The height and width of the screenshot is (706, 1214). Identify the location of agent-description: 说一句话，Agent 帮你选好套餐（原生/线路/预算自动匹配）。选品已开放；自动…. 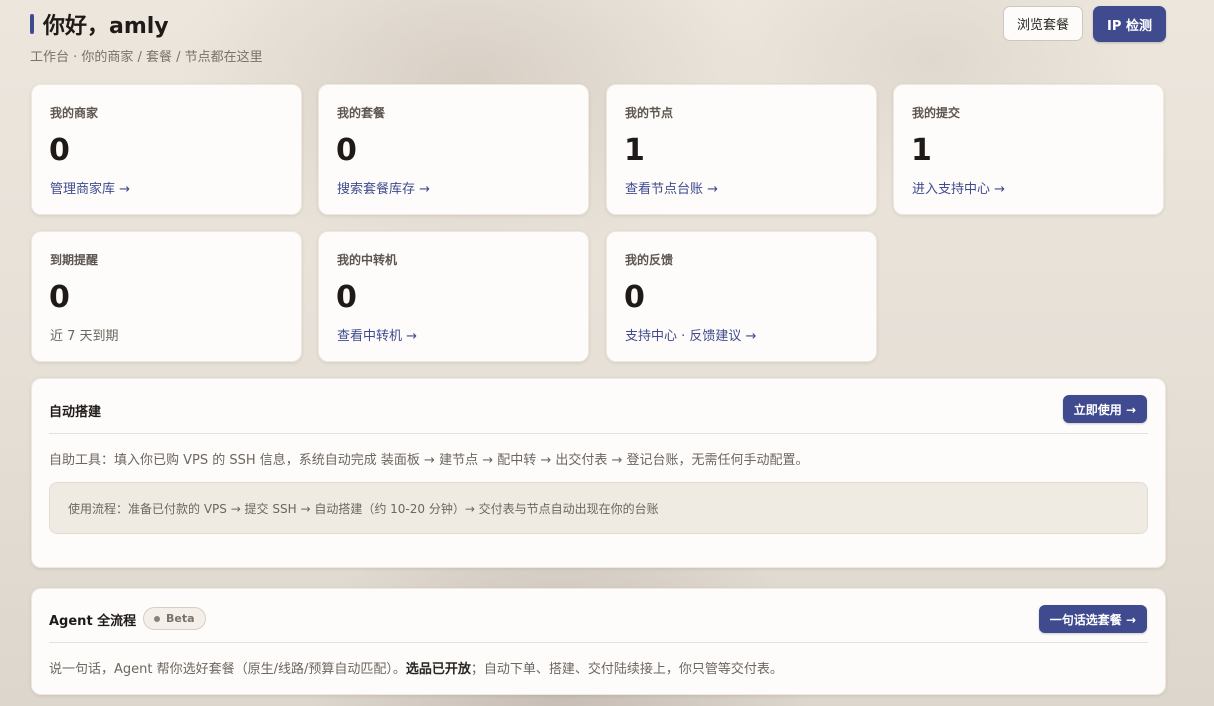
(416, 667).